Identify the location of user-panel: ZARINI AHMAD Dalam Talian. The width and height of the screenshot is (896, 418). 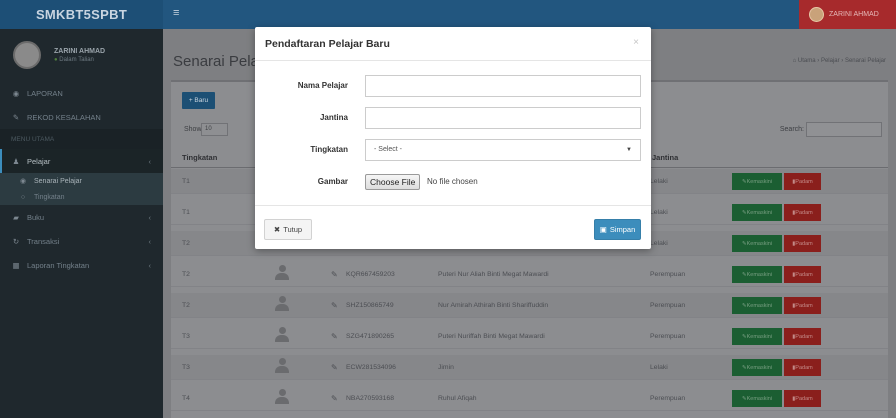
(81, 55).